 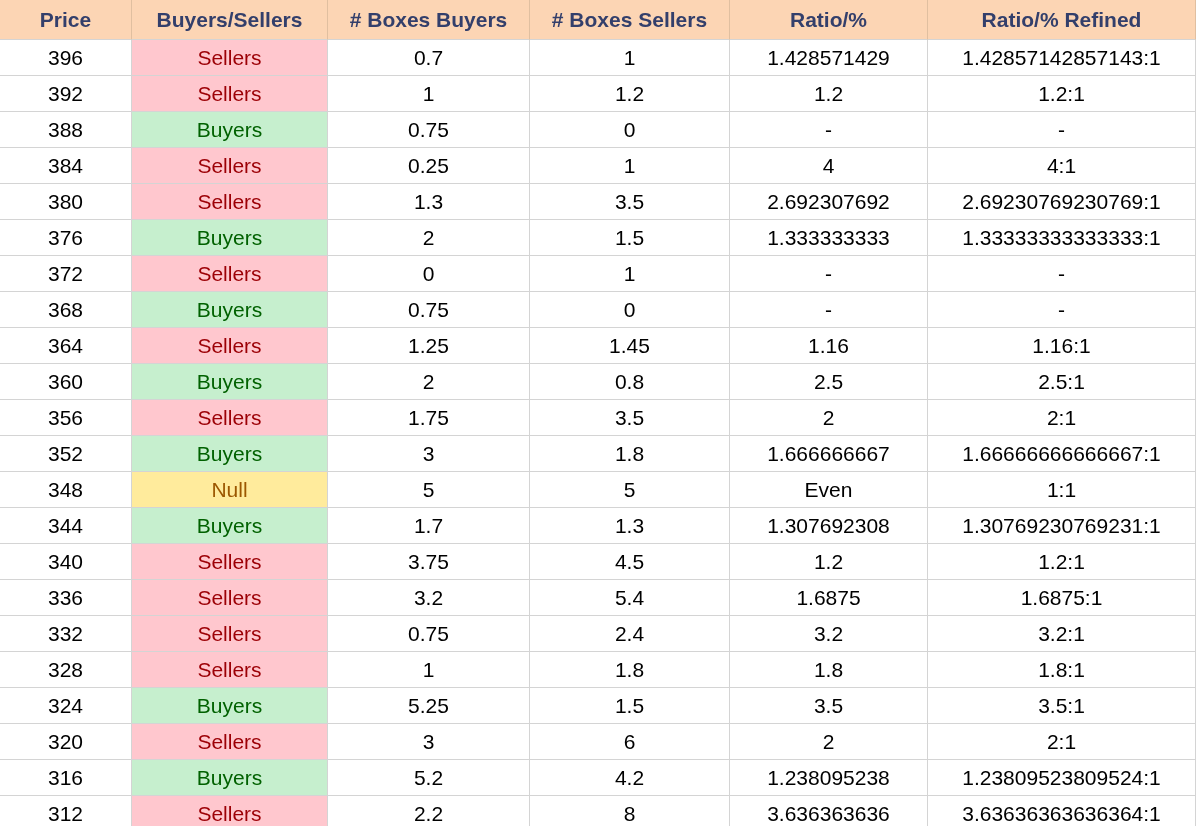 I want to click on table-cell: 0.8, so click(x=630, y=382).